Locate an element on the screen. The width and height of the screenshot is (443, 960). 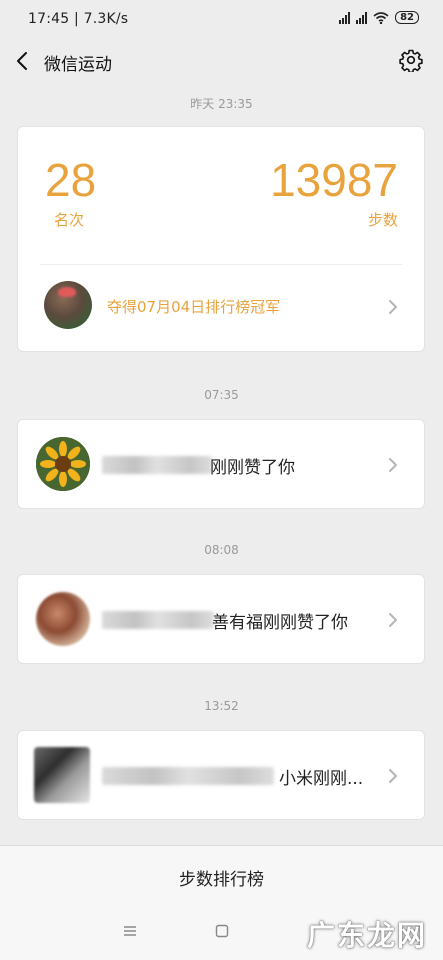
status-bar: 17:45 | 7.3K/s 82 is located at coordinates (221, 20).